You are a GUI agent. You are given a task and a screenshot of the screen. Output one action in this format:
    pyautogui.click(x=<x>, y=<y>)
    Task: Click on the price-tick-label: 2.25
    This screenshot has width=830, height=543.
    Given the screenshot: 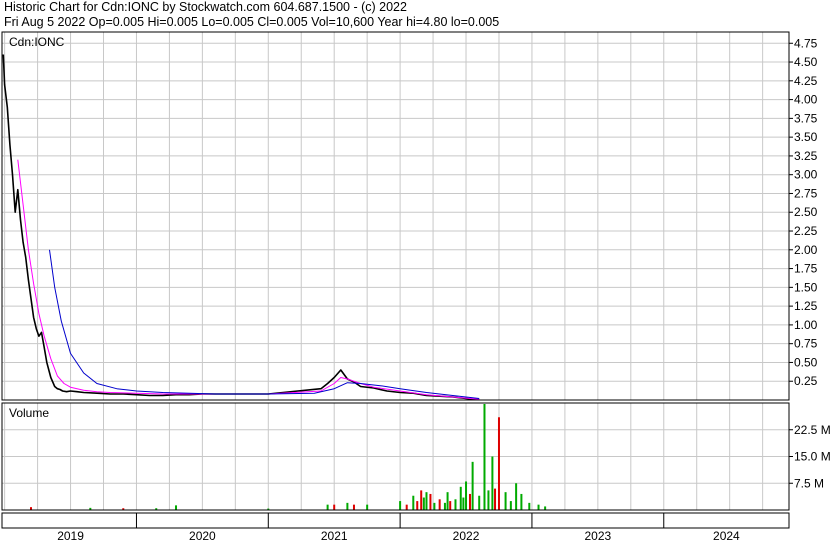 What is the action you would take?
    pyautogui.click(x=806, y=231)
    